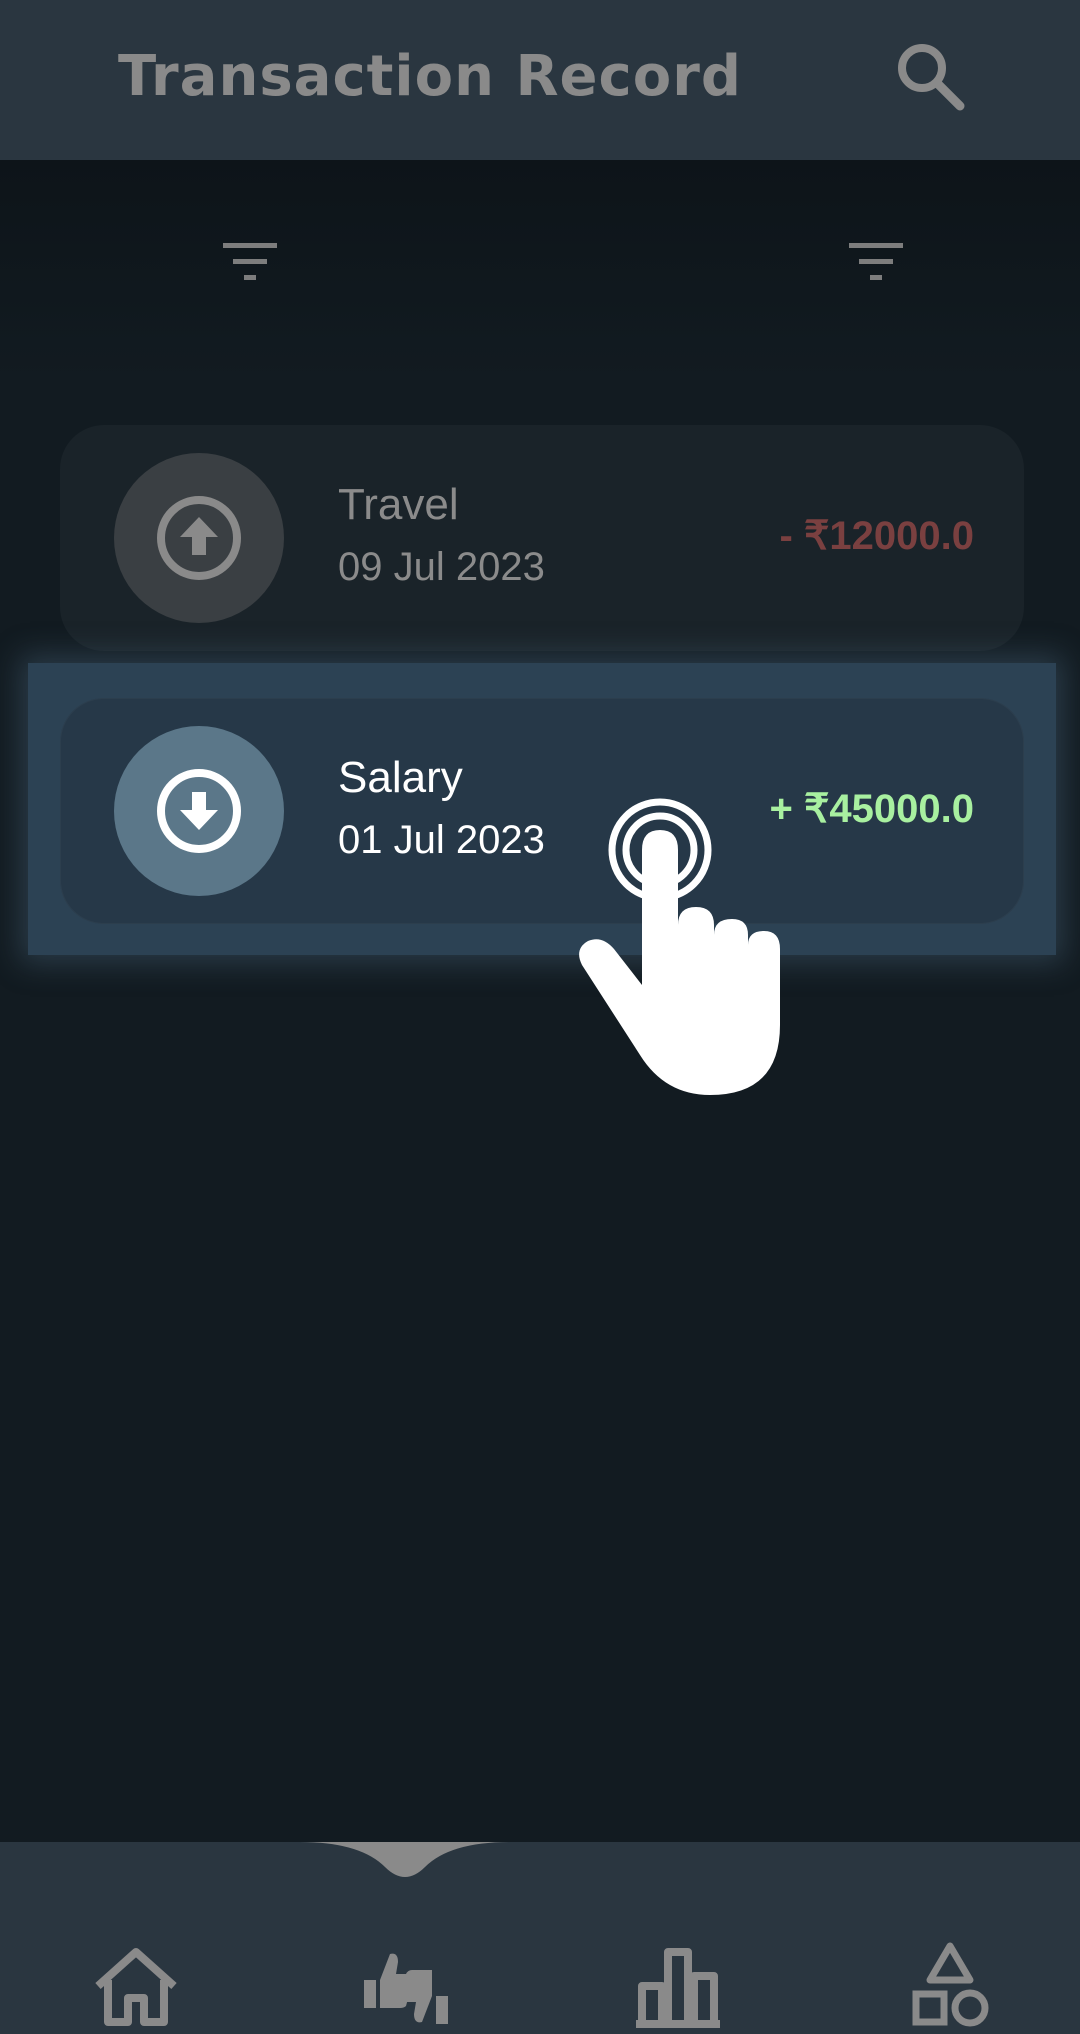  I want to click on home-icon, so click(136, 1985).